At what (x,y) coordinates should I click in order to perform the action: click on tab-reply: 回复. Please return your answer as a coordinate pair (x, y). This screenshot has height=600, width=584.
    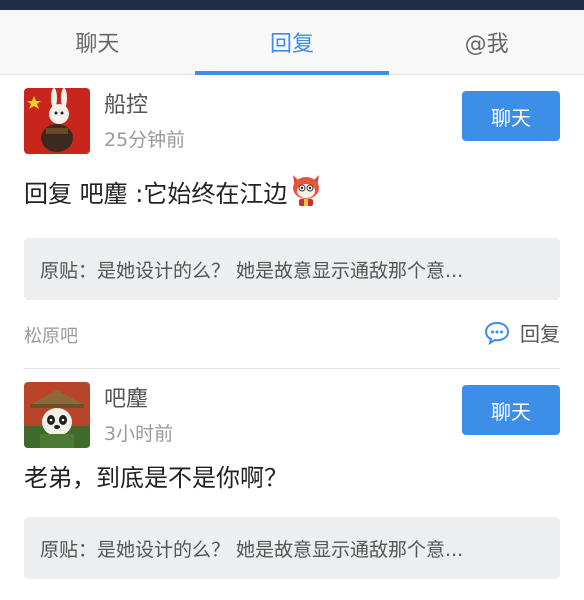
    Looking at the image, I should click on (292, 42).